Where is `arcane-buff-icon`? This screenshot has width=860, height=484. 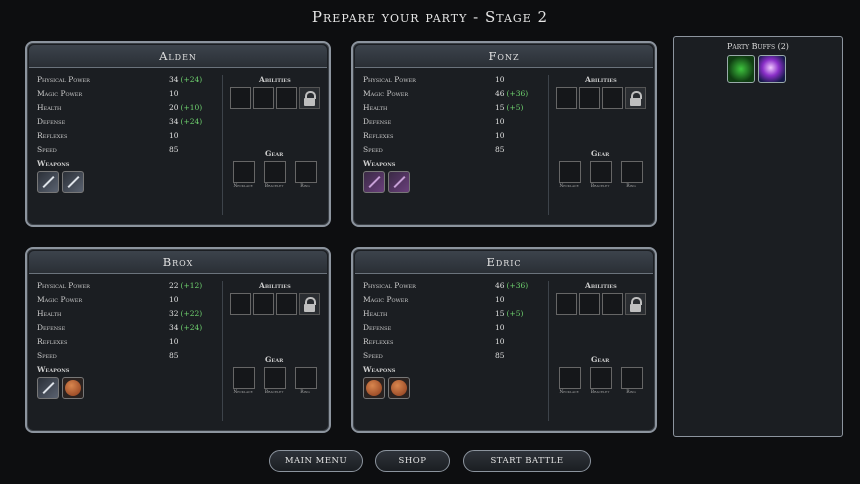 arcane-buff-icon is located at coordinates (772, 69).